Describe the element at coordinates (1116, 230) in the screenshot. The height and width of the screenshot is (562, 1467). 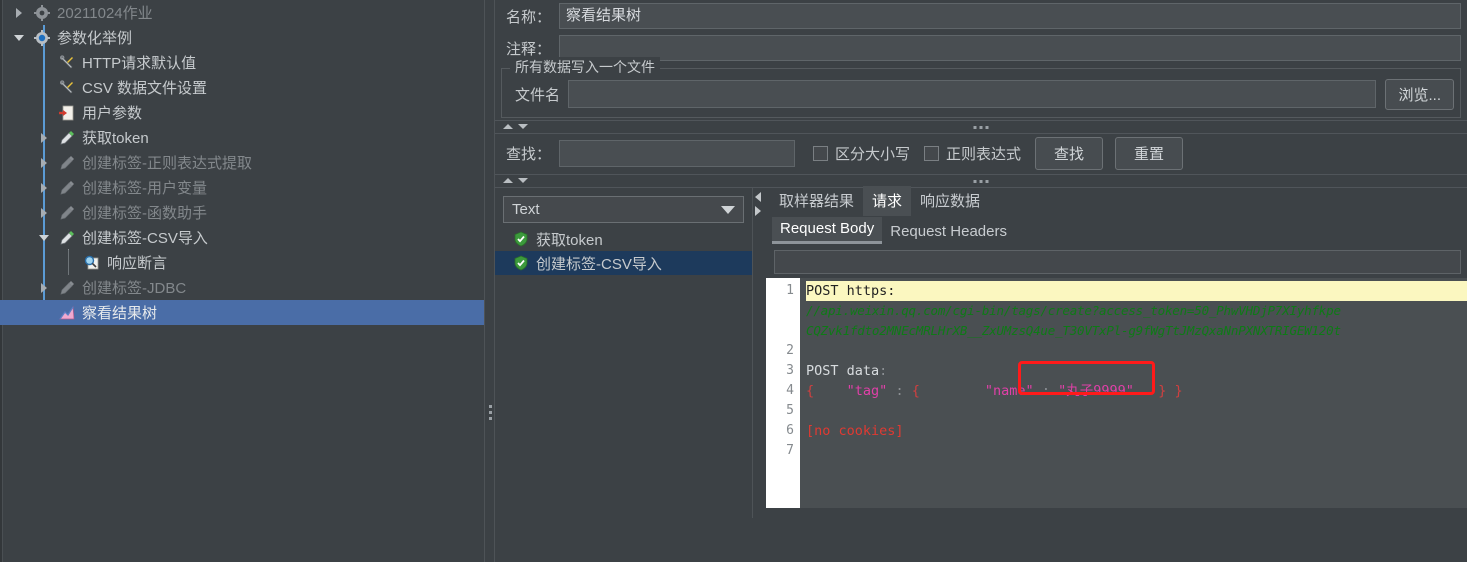
I see `request-subtabs: Request Body Request Headers` at that location.